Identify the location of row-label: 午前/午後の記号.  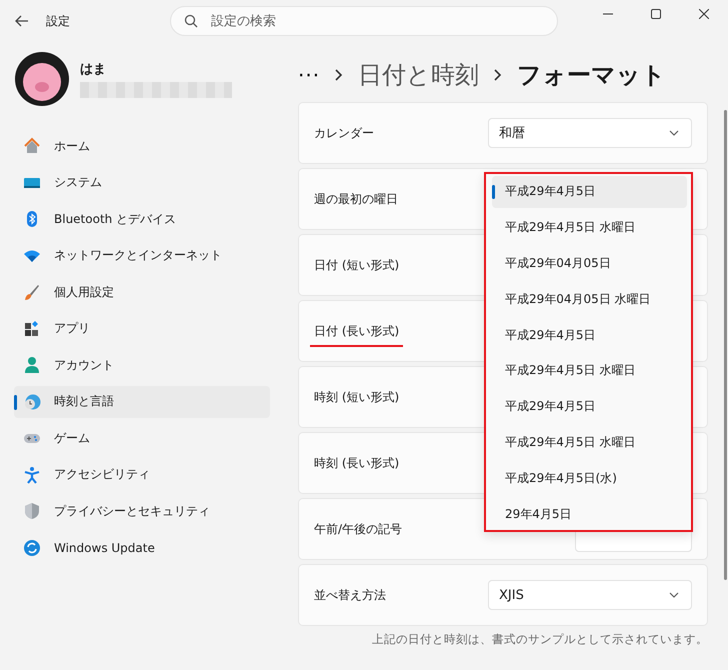
(358, 529).